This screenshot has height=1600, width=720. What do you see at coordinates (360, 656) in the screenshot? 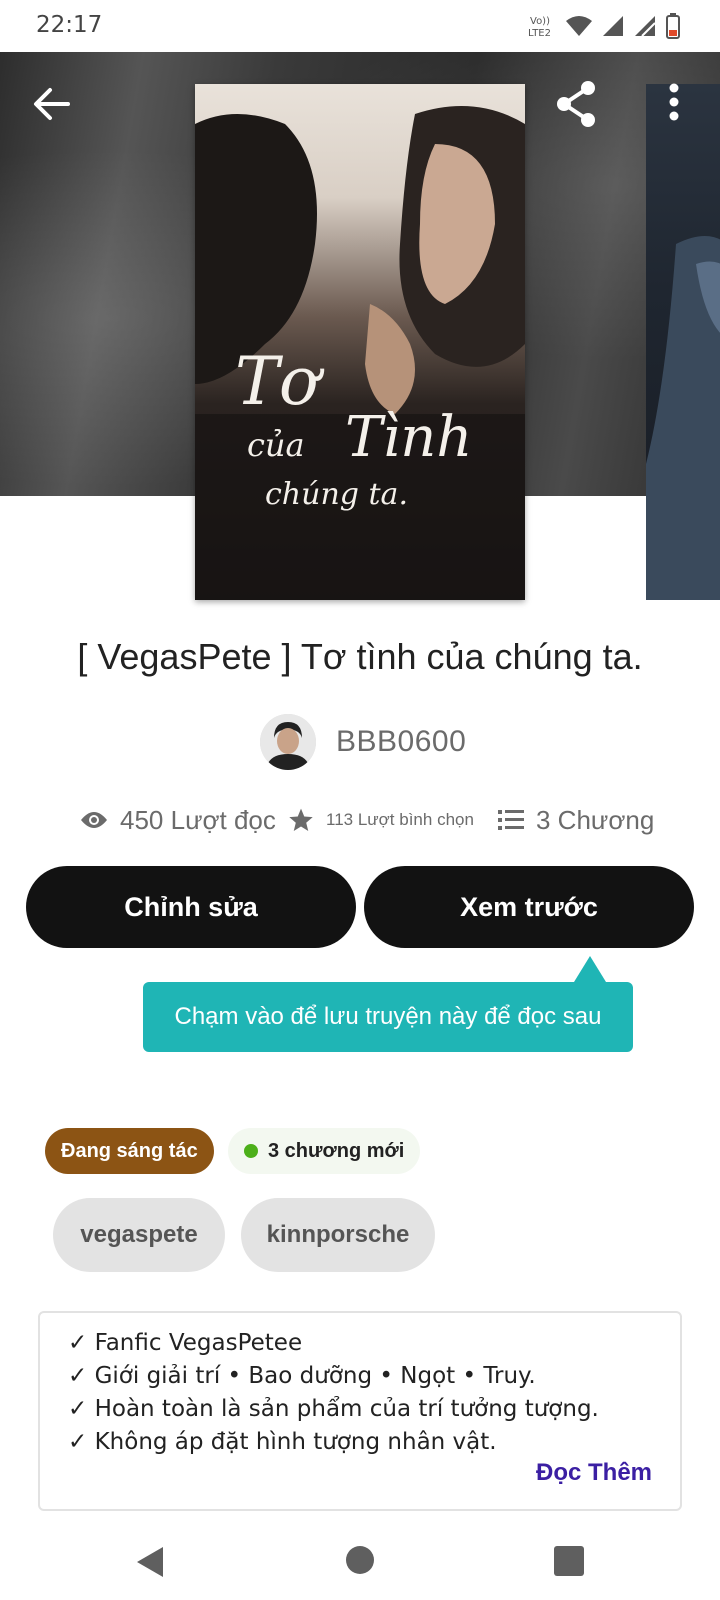
I see `story-title: [ VegasPete ] Tơ tình của chúng ta.` at bounding box center [360, 656].